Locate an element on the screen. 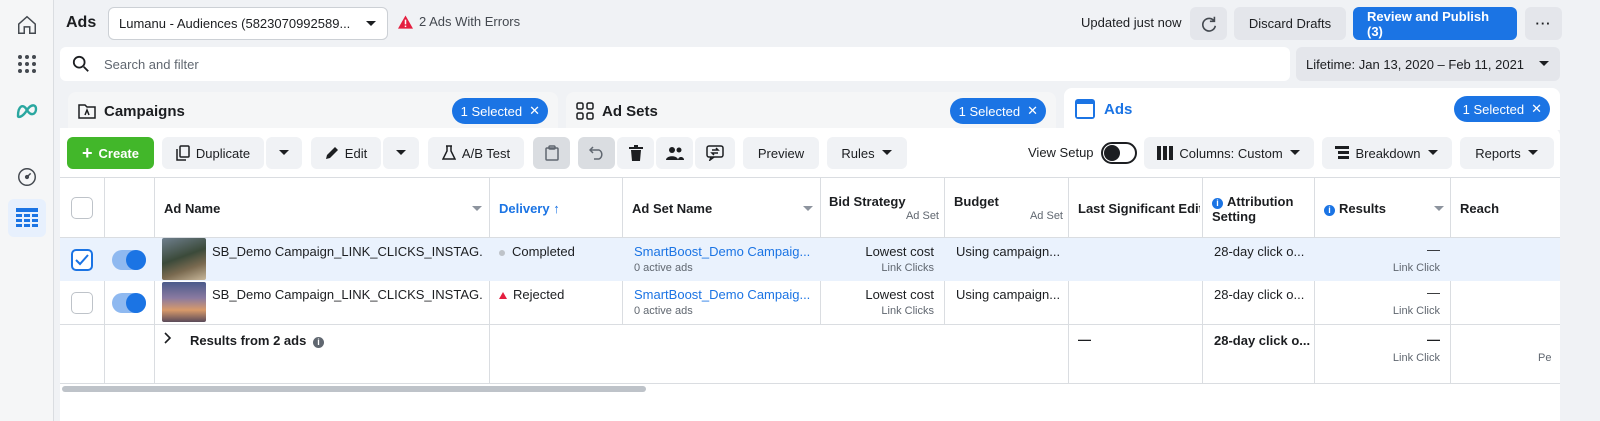 Image resolution: width=1600 pixels, height=421 pixels. header-ad-set-name-label: Ad Set Name is located at coordinates (672, 208).